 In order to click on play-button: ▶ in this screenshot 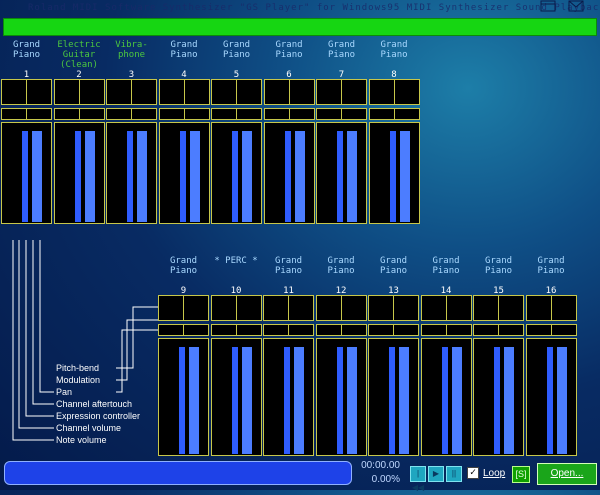, I will do `click(436, 474)`.